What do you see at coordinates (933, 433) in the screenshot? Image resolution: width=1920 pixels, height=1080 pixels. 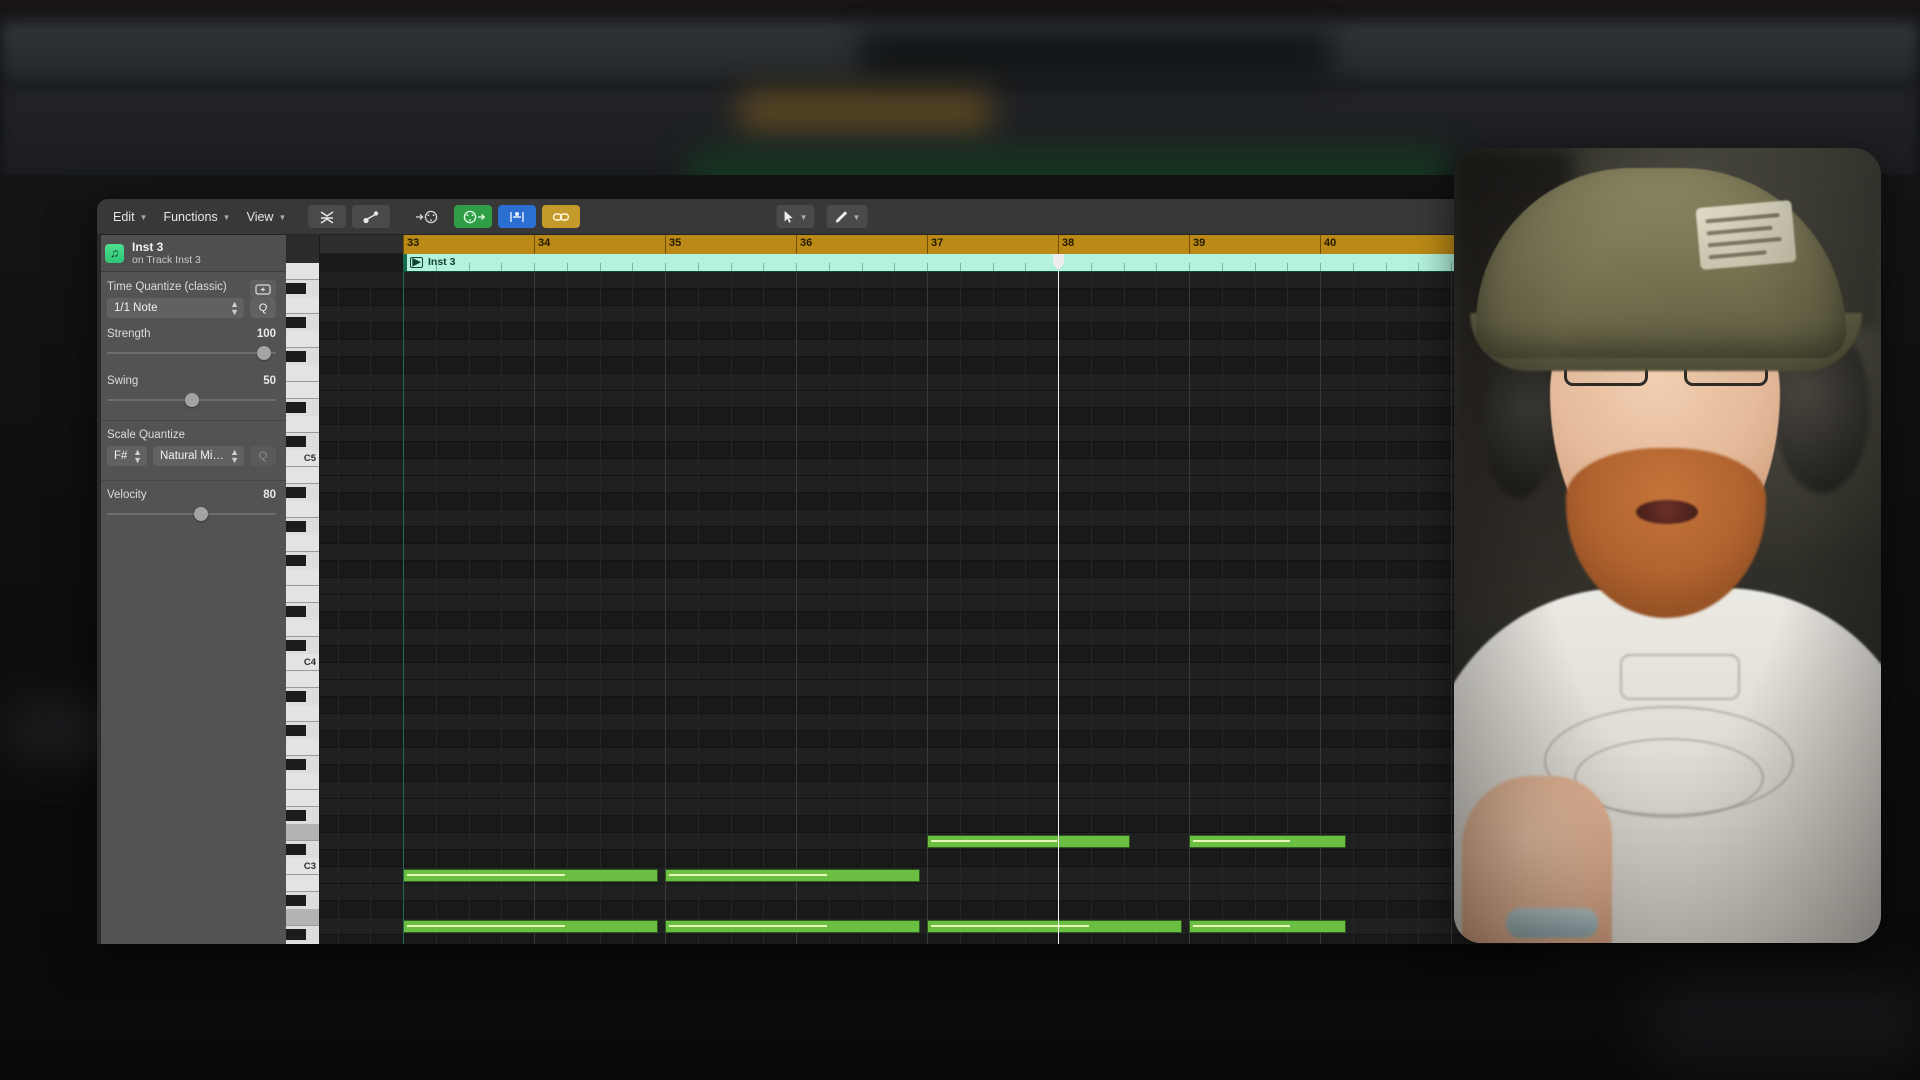 I see `grid-row-d5` at bounding box center [933, 433].